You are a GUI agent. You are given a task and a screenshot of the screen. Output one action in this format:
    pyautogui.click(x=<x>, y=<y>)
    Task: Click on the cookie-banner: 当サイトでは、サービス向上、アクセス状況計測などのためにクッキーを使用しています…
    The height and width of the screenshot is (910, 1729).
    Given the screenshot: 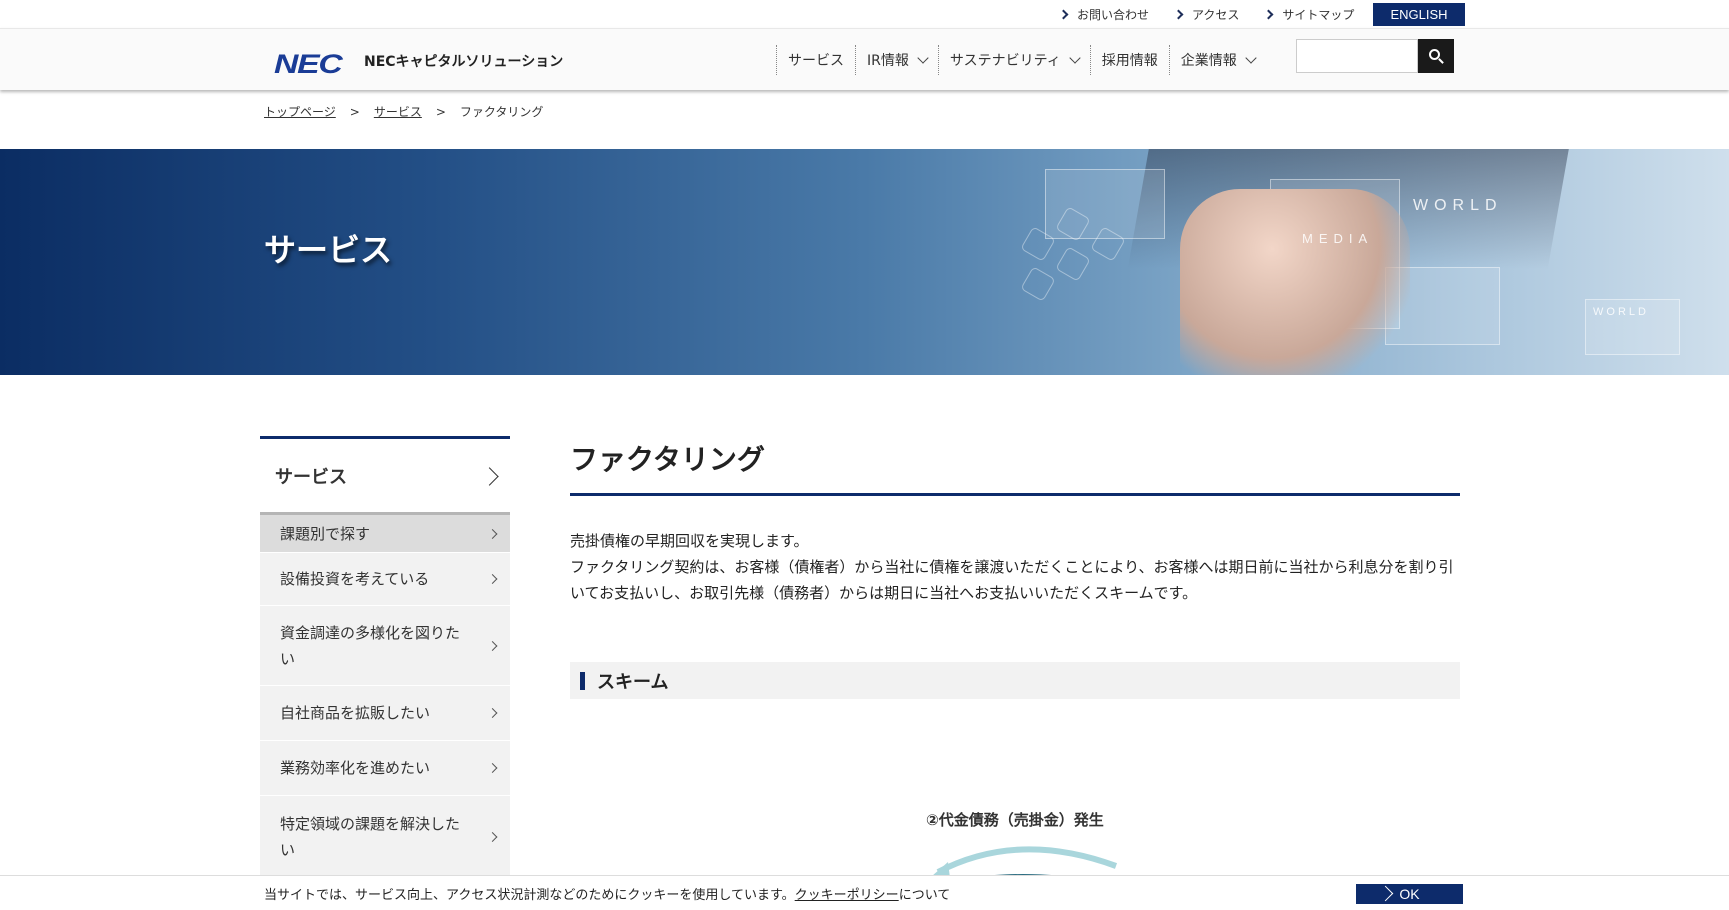 What is the action you would take?
    pyautogui.click(x=864, y=892)
    